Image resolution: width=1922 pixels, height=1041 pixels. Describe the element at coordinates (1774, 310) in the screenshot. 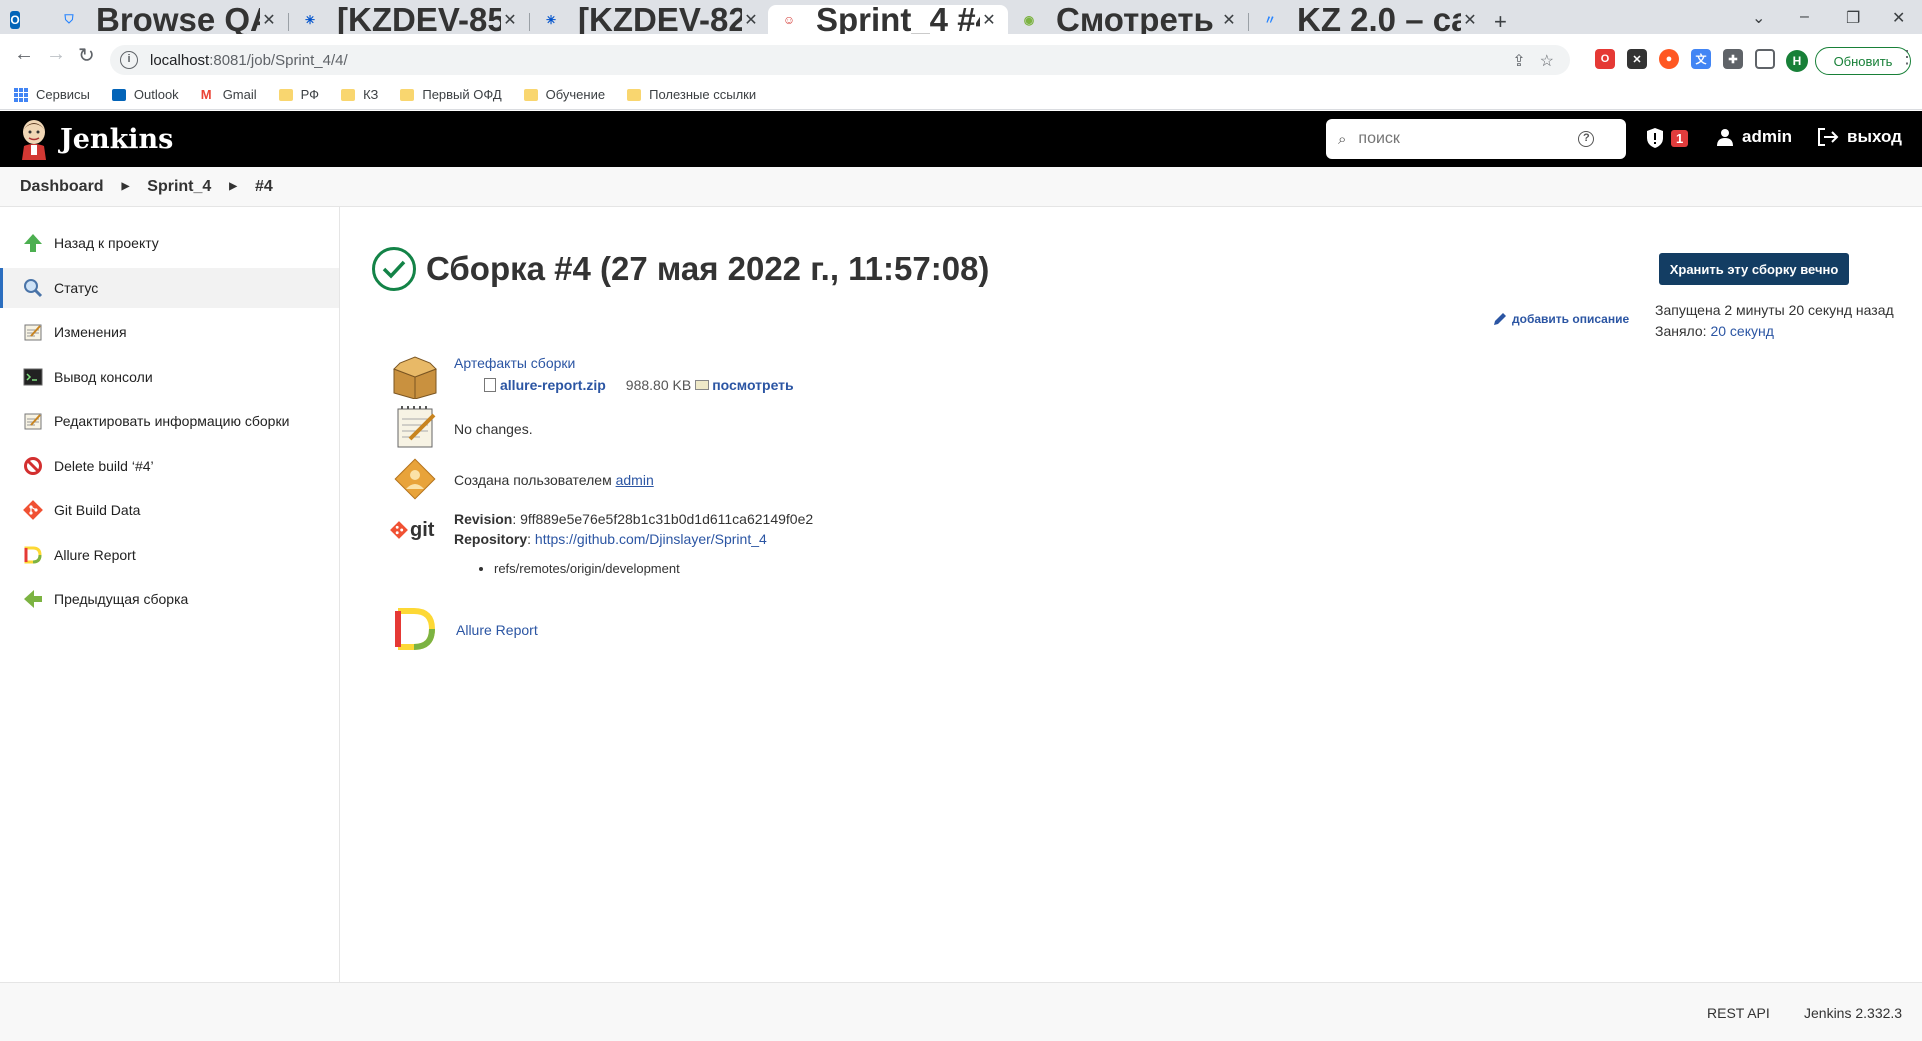

I see `started-ago: Запущена 2 минуты 20 секунд назад` at that location.